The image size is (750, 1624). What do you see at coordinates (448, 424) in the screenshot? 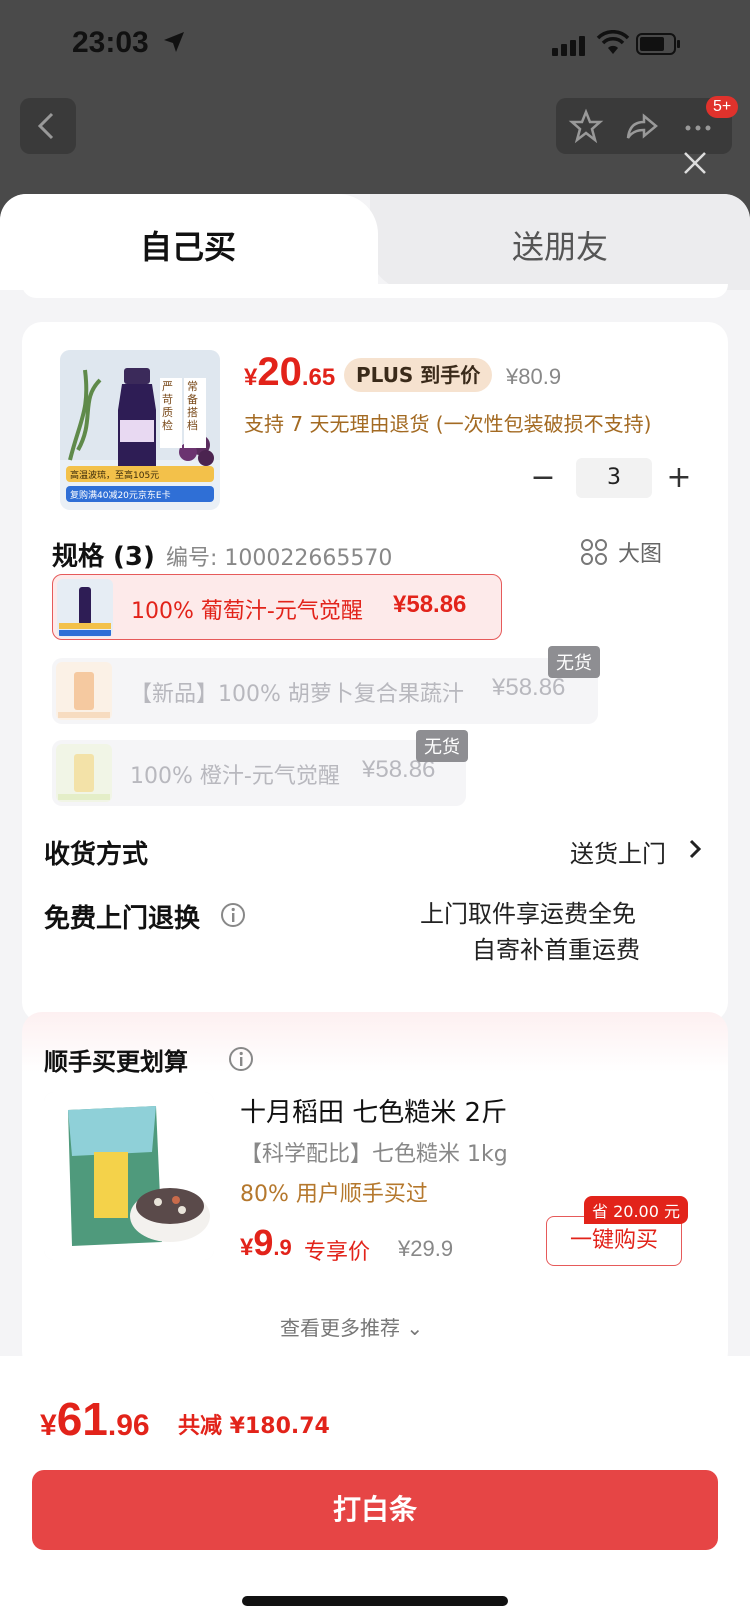
I see `return-policy-note: 支持 7 天无理由退货 (一次性包装破损不支持)` at bounding box center [448, 424].